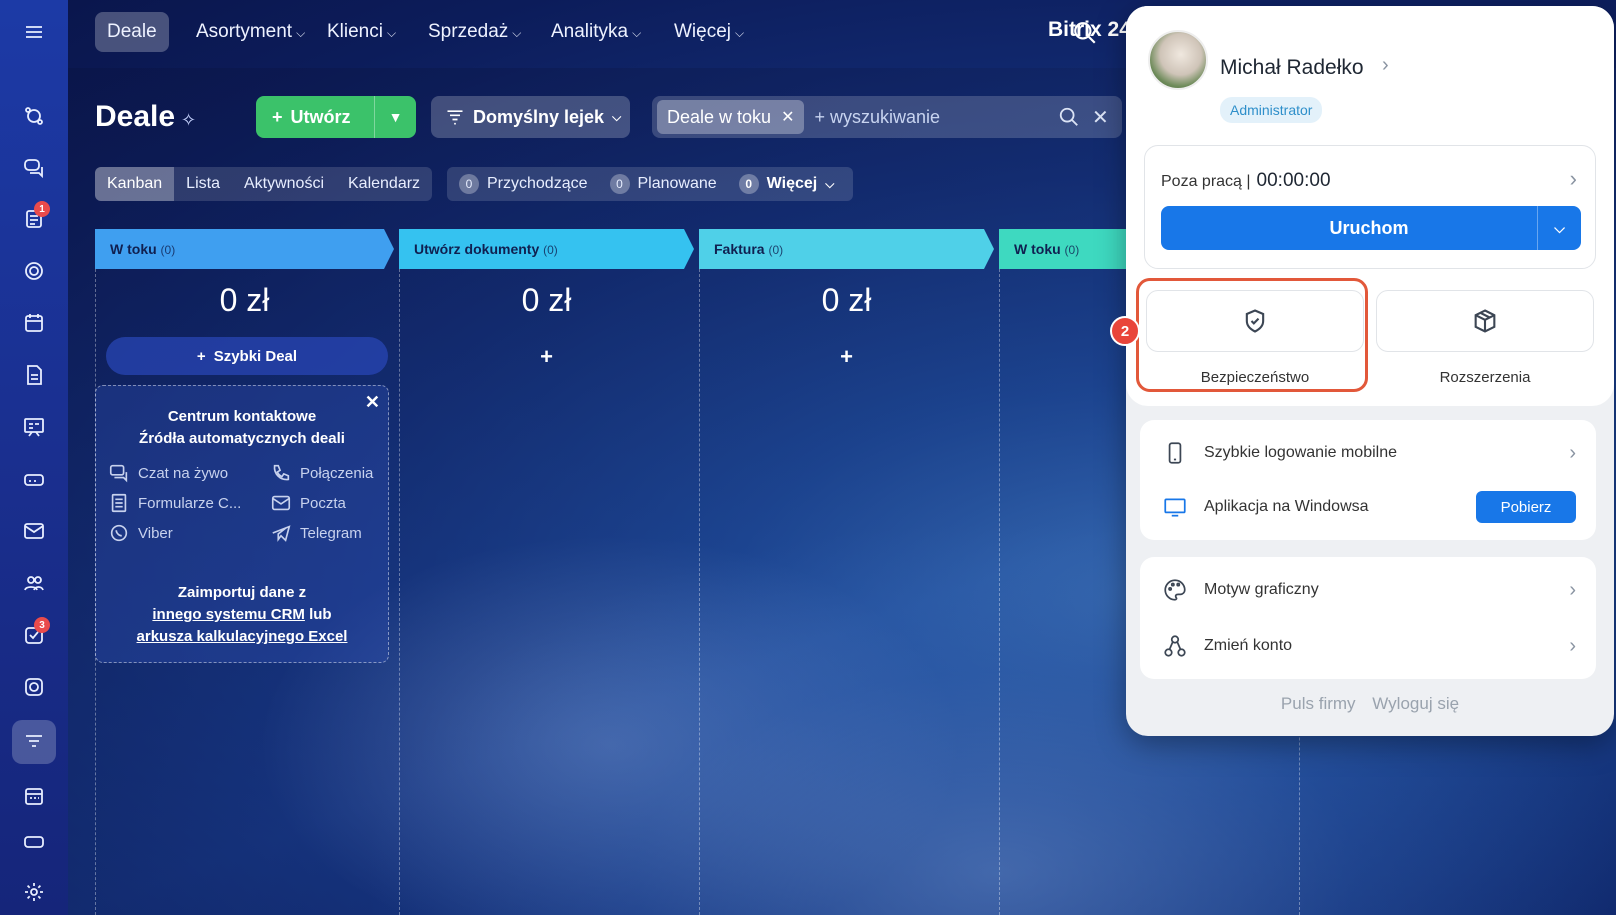 This screenshot has width=1616, height=915. Describe the element at coordinates (1175, 646) in the screenshot. I see `switch-account-icon` at that location.